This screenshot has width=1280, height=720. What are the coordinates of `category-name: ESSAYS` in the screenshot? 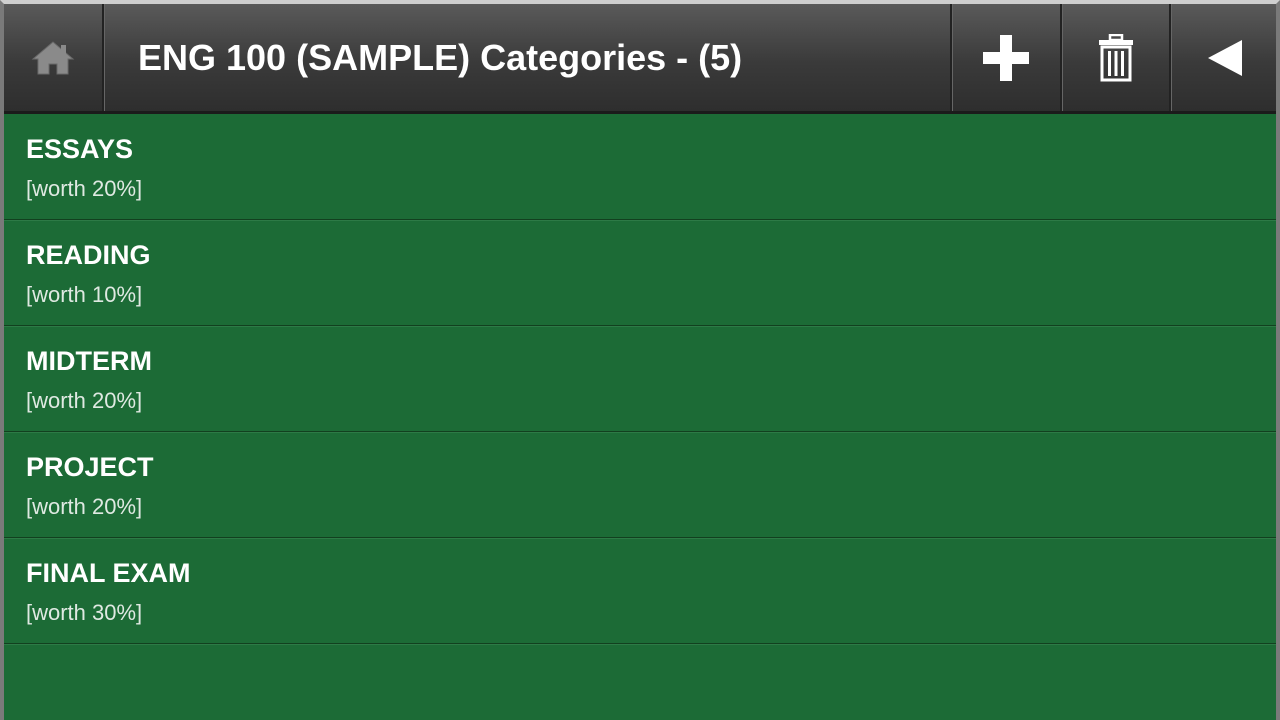 It's located at (80, 149).